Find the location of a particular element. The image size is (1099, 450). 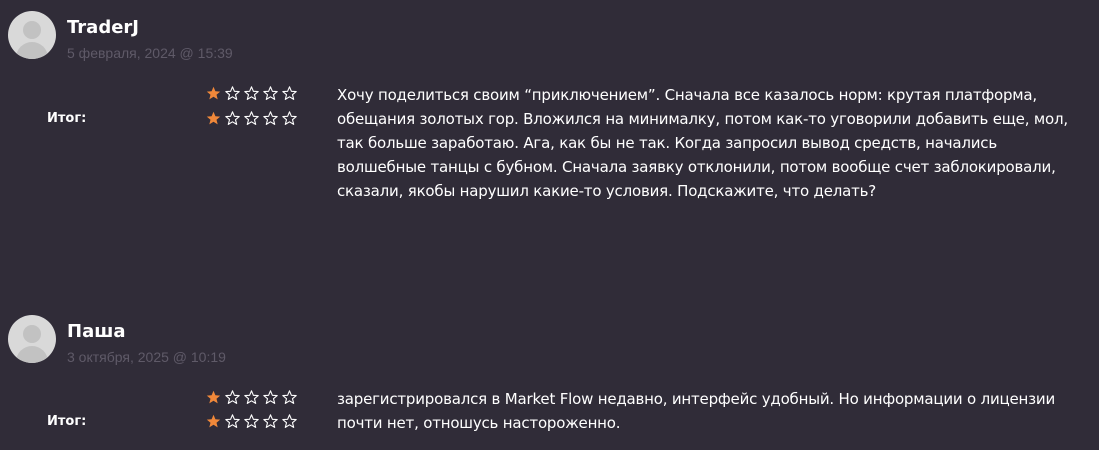

review-author: TraderJ is located at coordinates (103, 27).